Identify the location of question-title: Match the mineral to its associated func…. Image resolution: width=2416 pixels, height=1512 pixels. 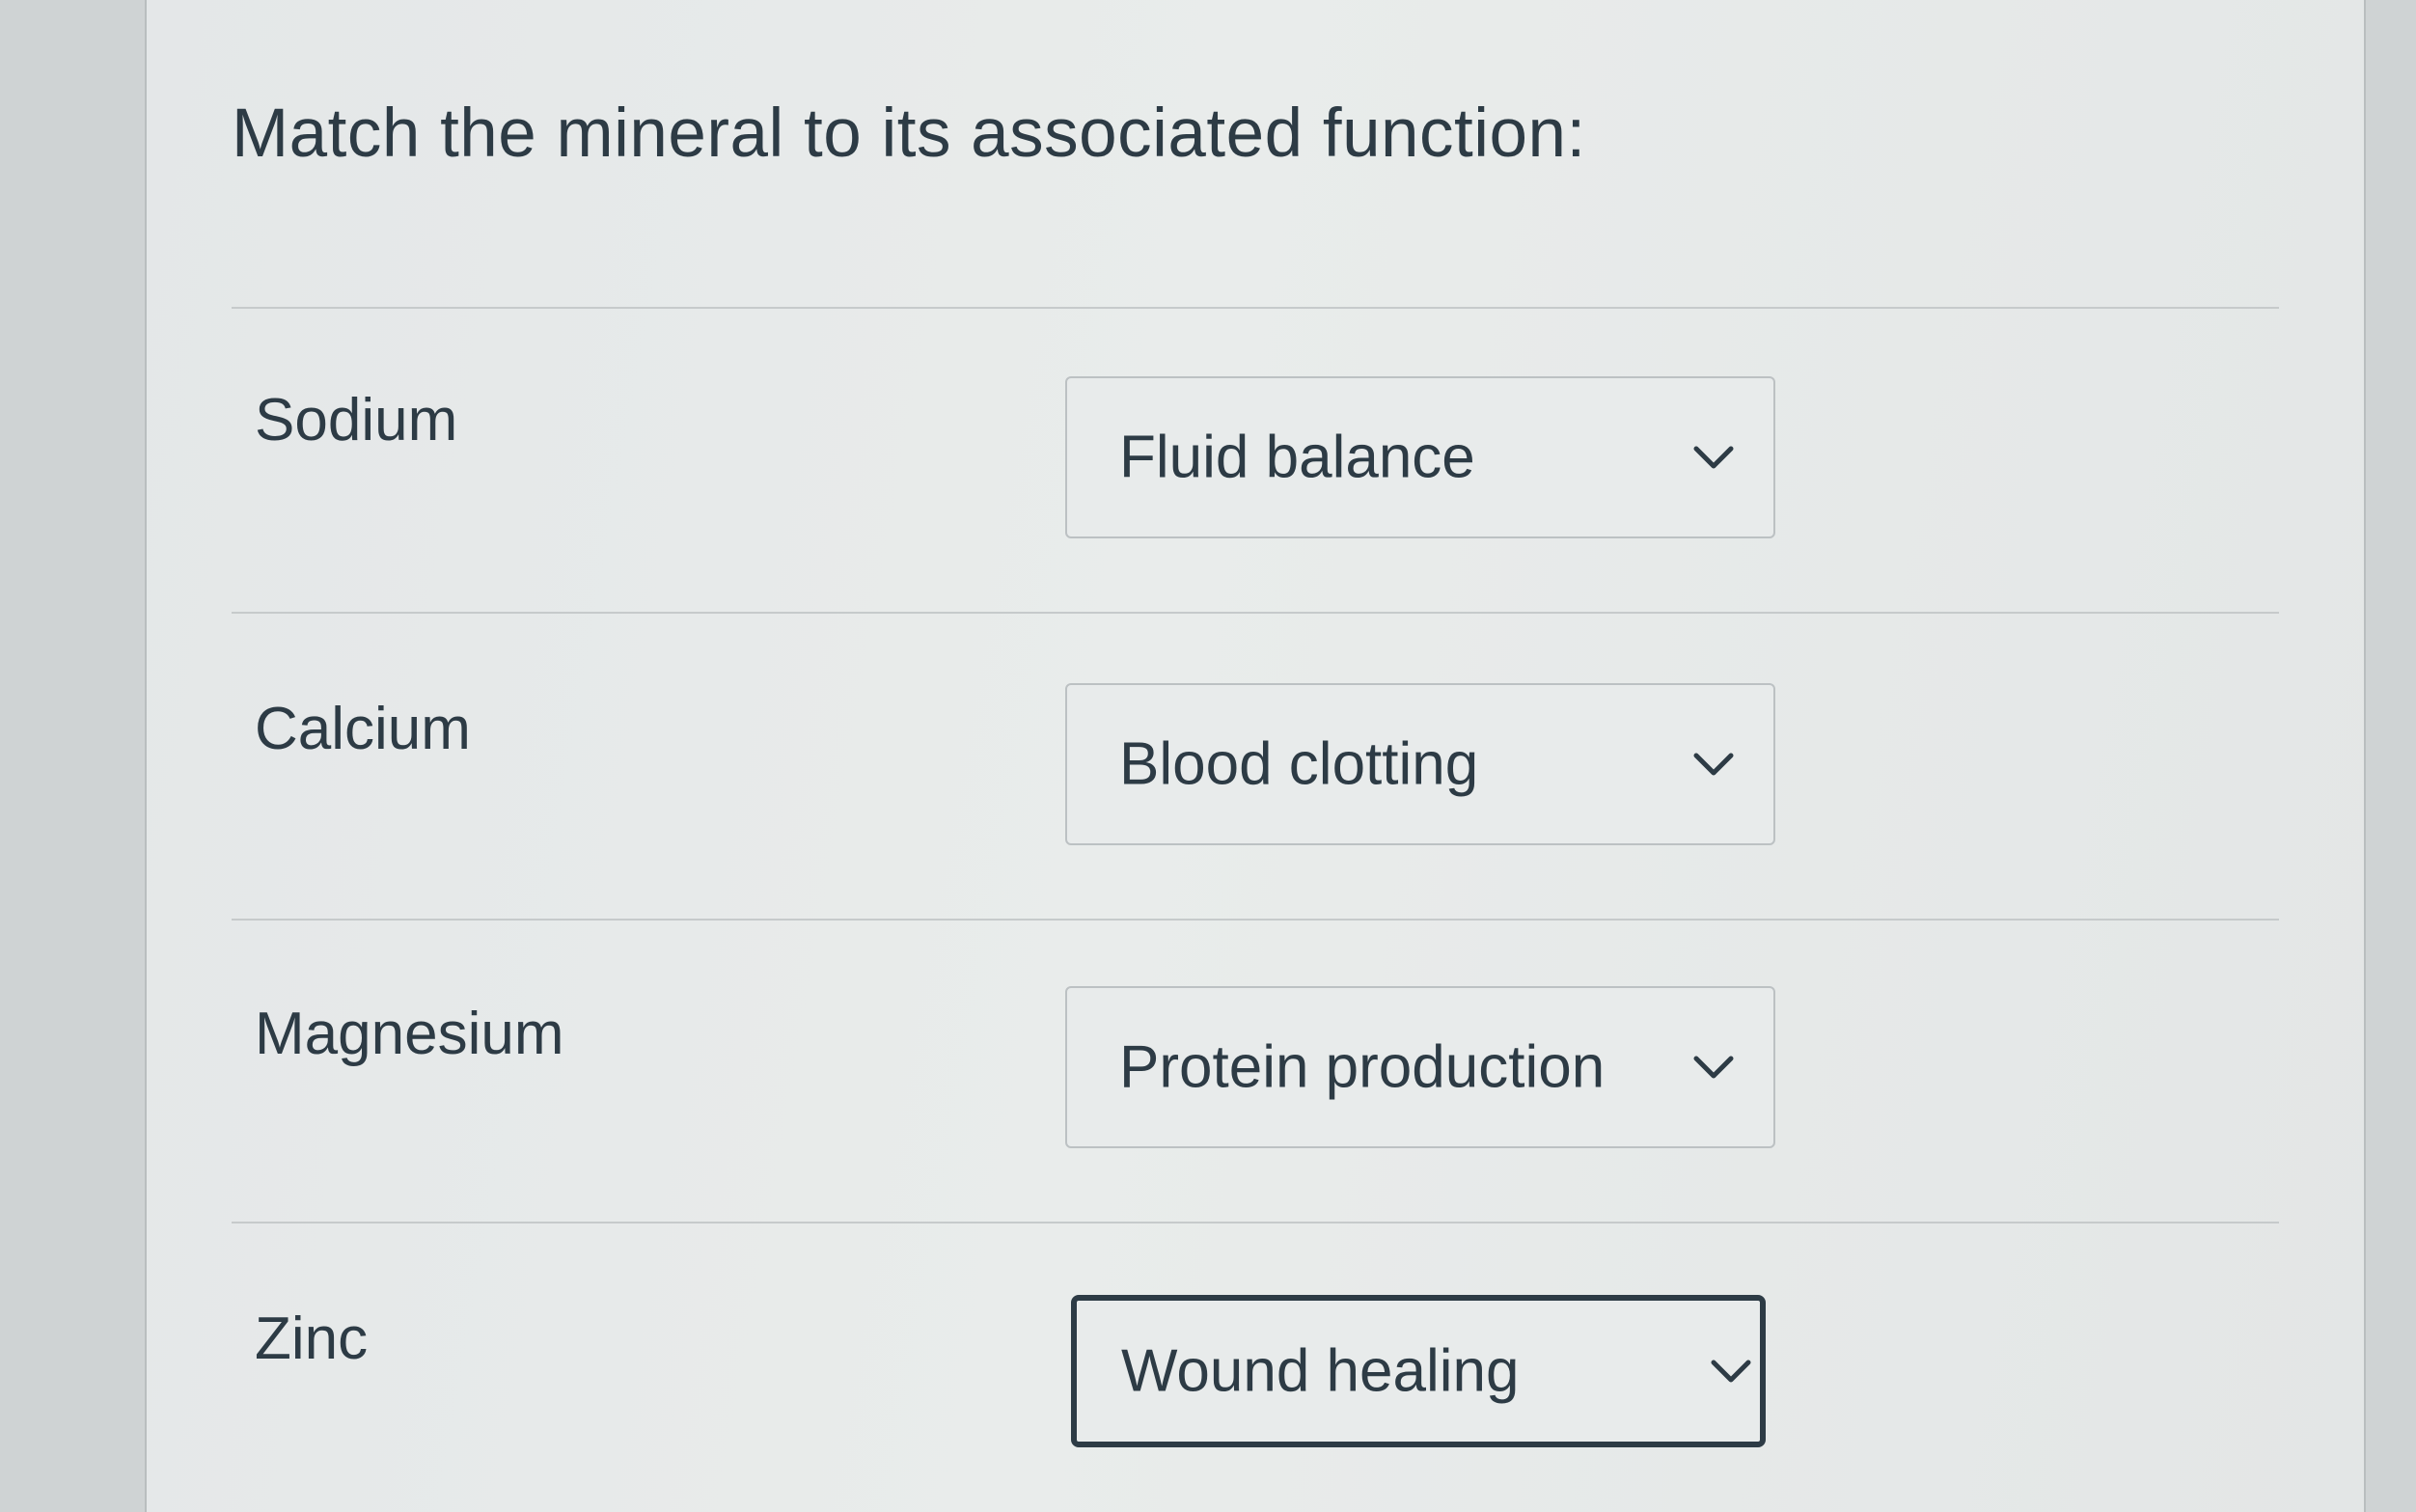
(909, 134).